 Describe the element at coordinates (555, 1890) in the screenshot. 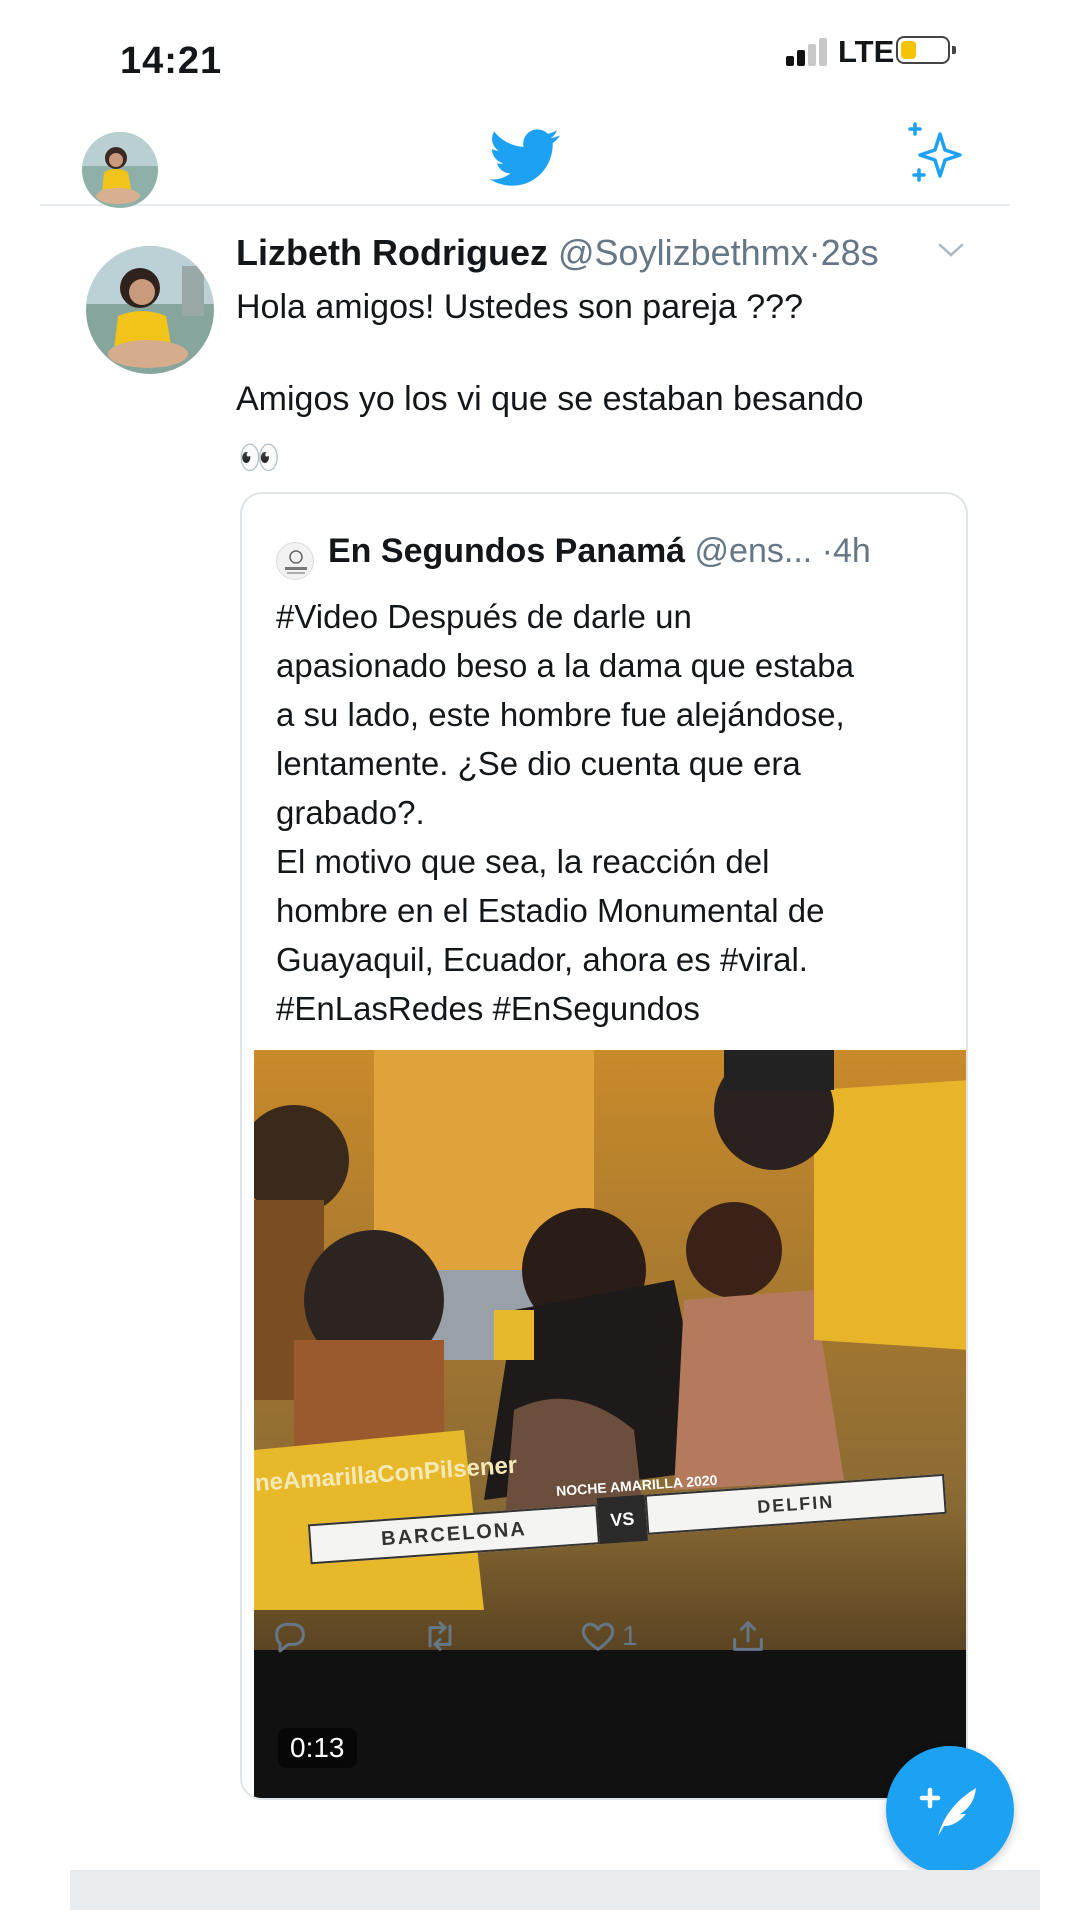

I see `tab-bar-edge` at that location.